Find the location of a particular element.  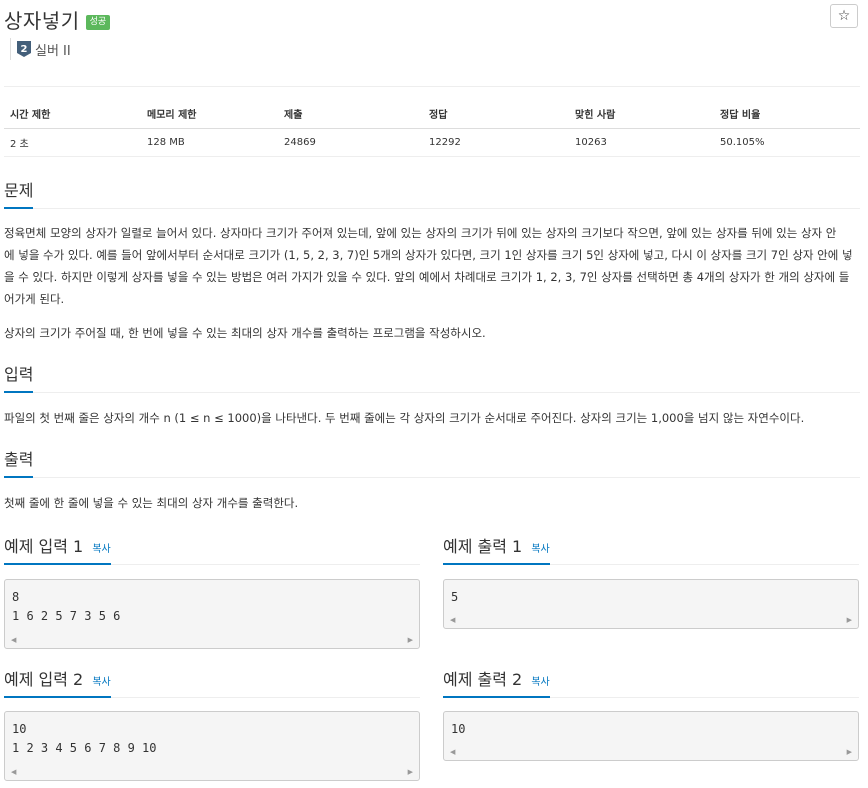

header-time-limit: 시간 제한 is located at coordinates (72, 114).